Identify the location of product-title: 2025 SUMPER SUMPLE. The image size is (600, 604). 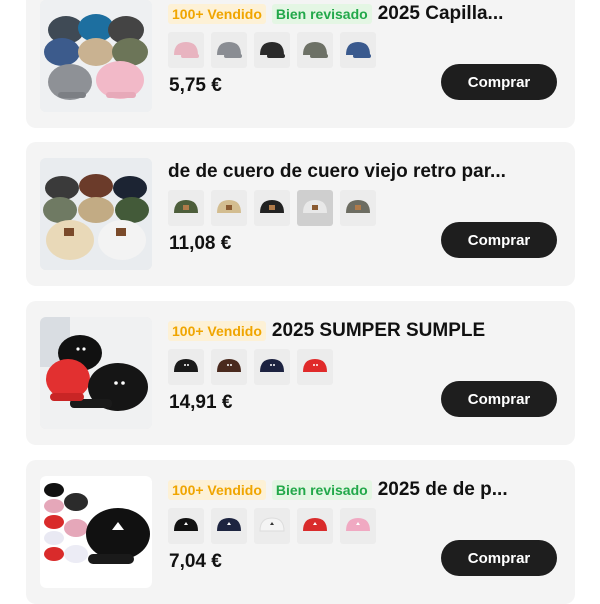
(417, 331).